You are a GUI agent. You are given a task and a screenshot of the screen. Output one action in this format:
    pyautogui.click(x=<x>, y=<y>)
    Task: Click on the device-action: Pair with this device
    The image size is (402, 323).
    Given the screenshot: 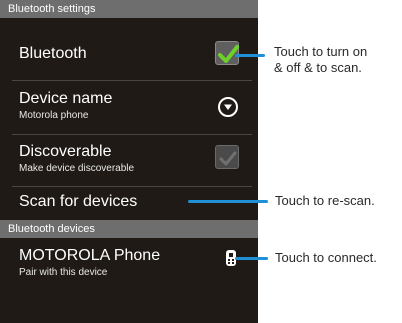 What is the action you would take?
    pyautogui.click(x=63, y=272)
    